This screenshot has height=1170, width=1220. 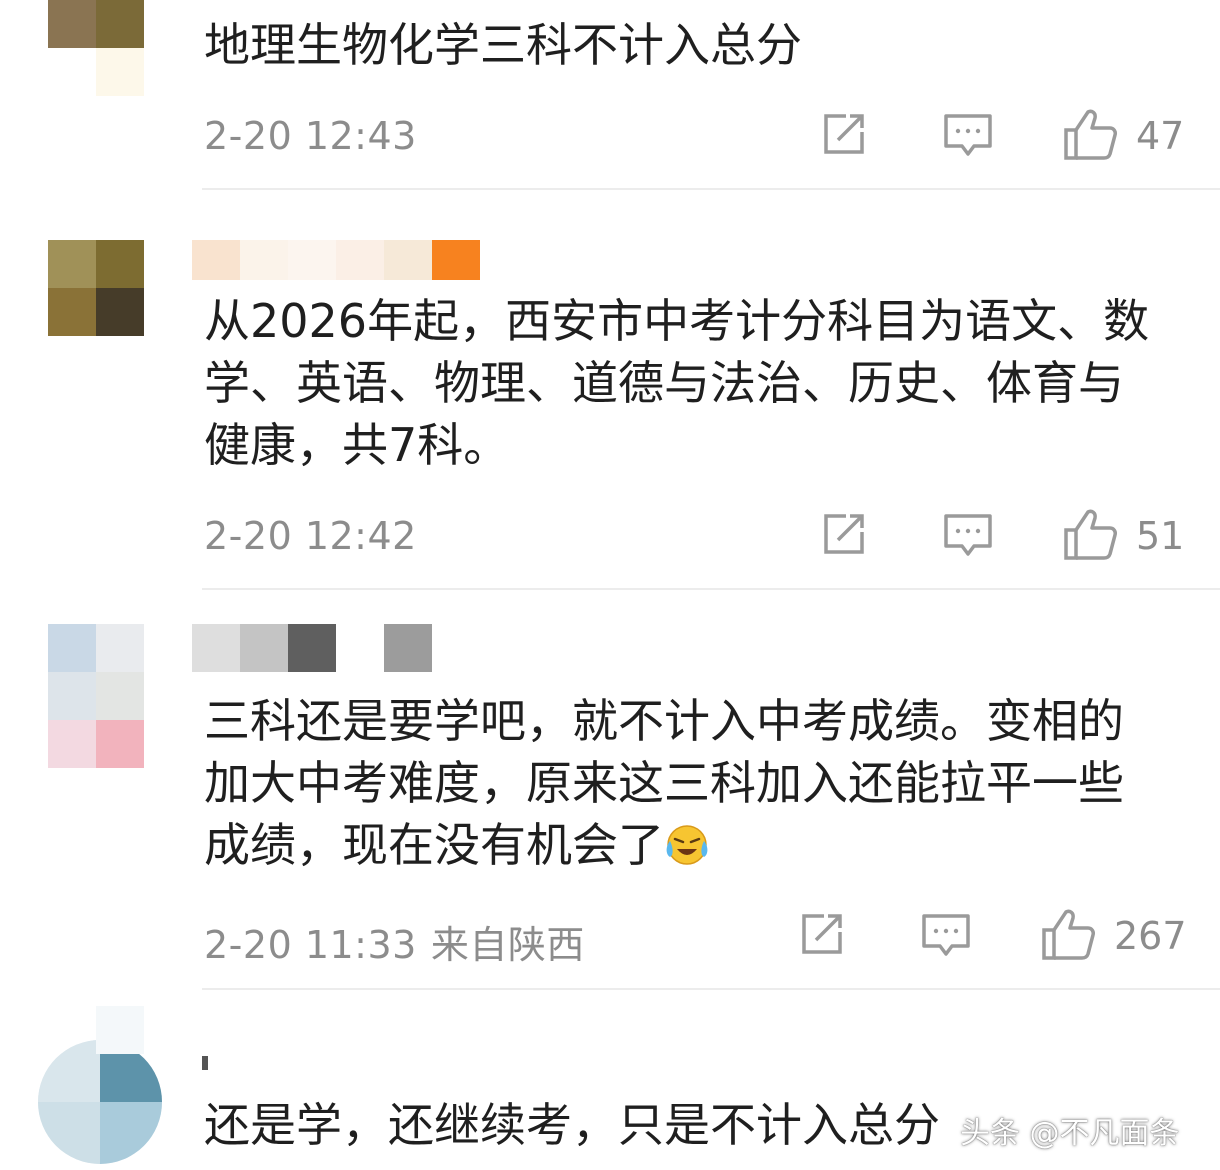 What do you see at coordinates (695, 937) in the screenshot?
I see `comment-meta: 2-20 11:33 来自陕西 267` at bounding box center [695, 937].